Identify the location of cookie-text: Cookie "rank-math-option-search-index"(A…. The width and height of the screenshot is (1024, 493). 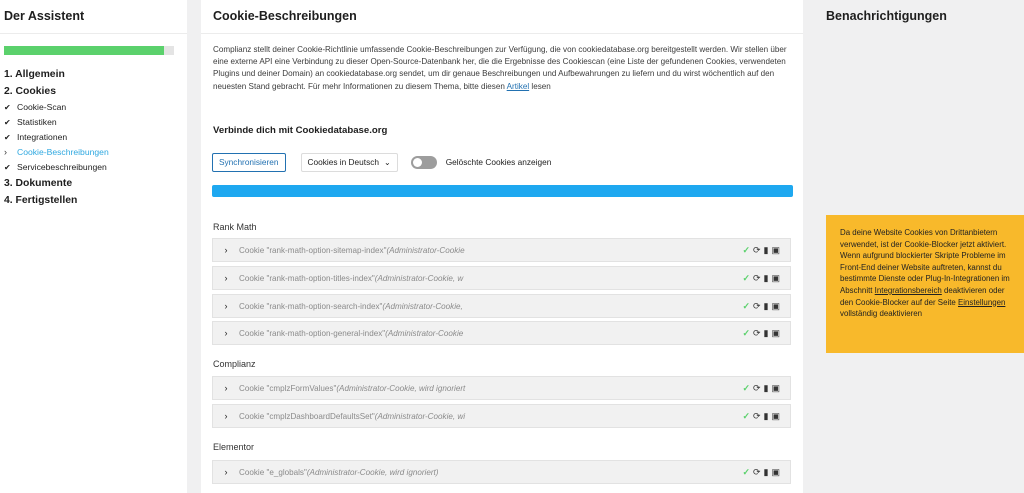
(379, 306).